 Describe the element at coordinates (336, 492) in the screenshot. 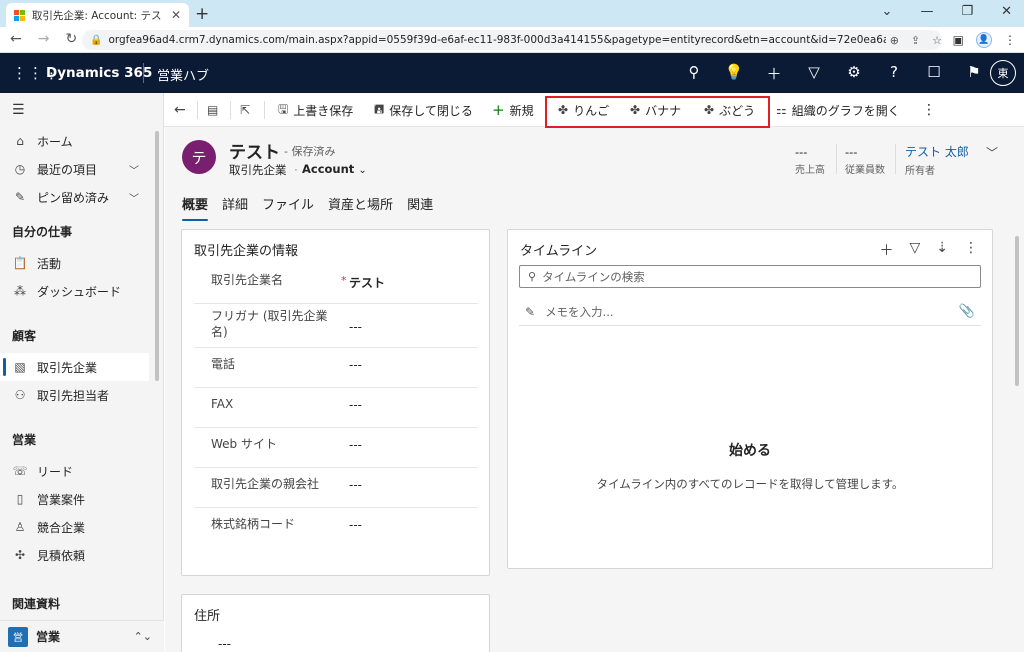

I see `field-parent-account: 取引先企業の親会社 ---` at that location.